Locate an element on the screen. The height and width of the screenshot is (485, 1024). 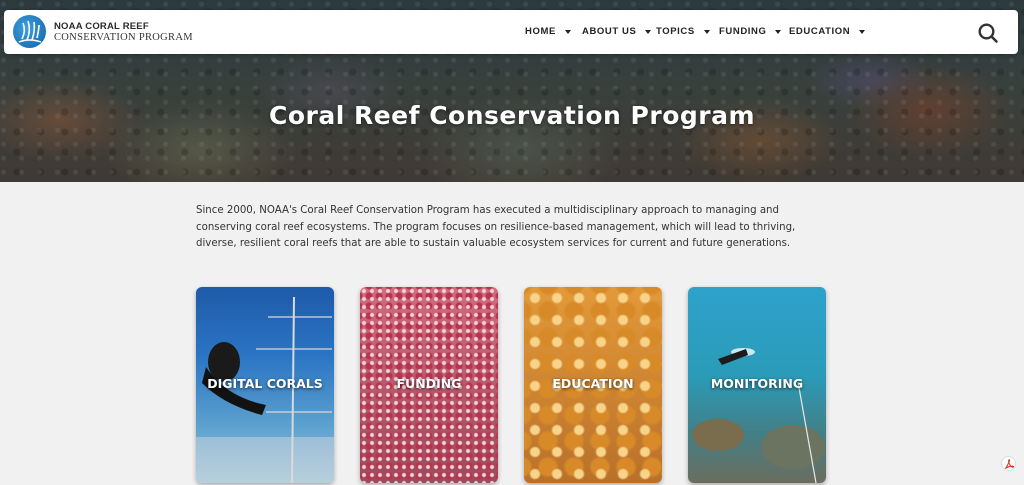
card-monitoring: MONITORING is located at coordinates (757, 385).